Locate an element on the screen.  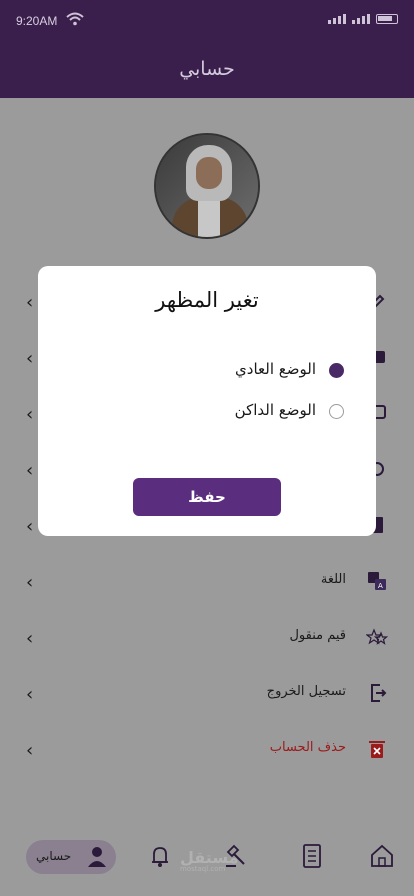
language-icon: A is located at coordinates (377, 581).